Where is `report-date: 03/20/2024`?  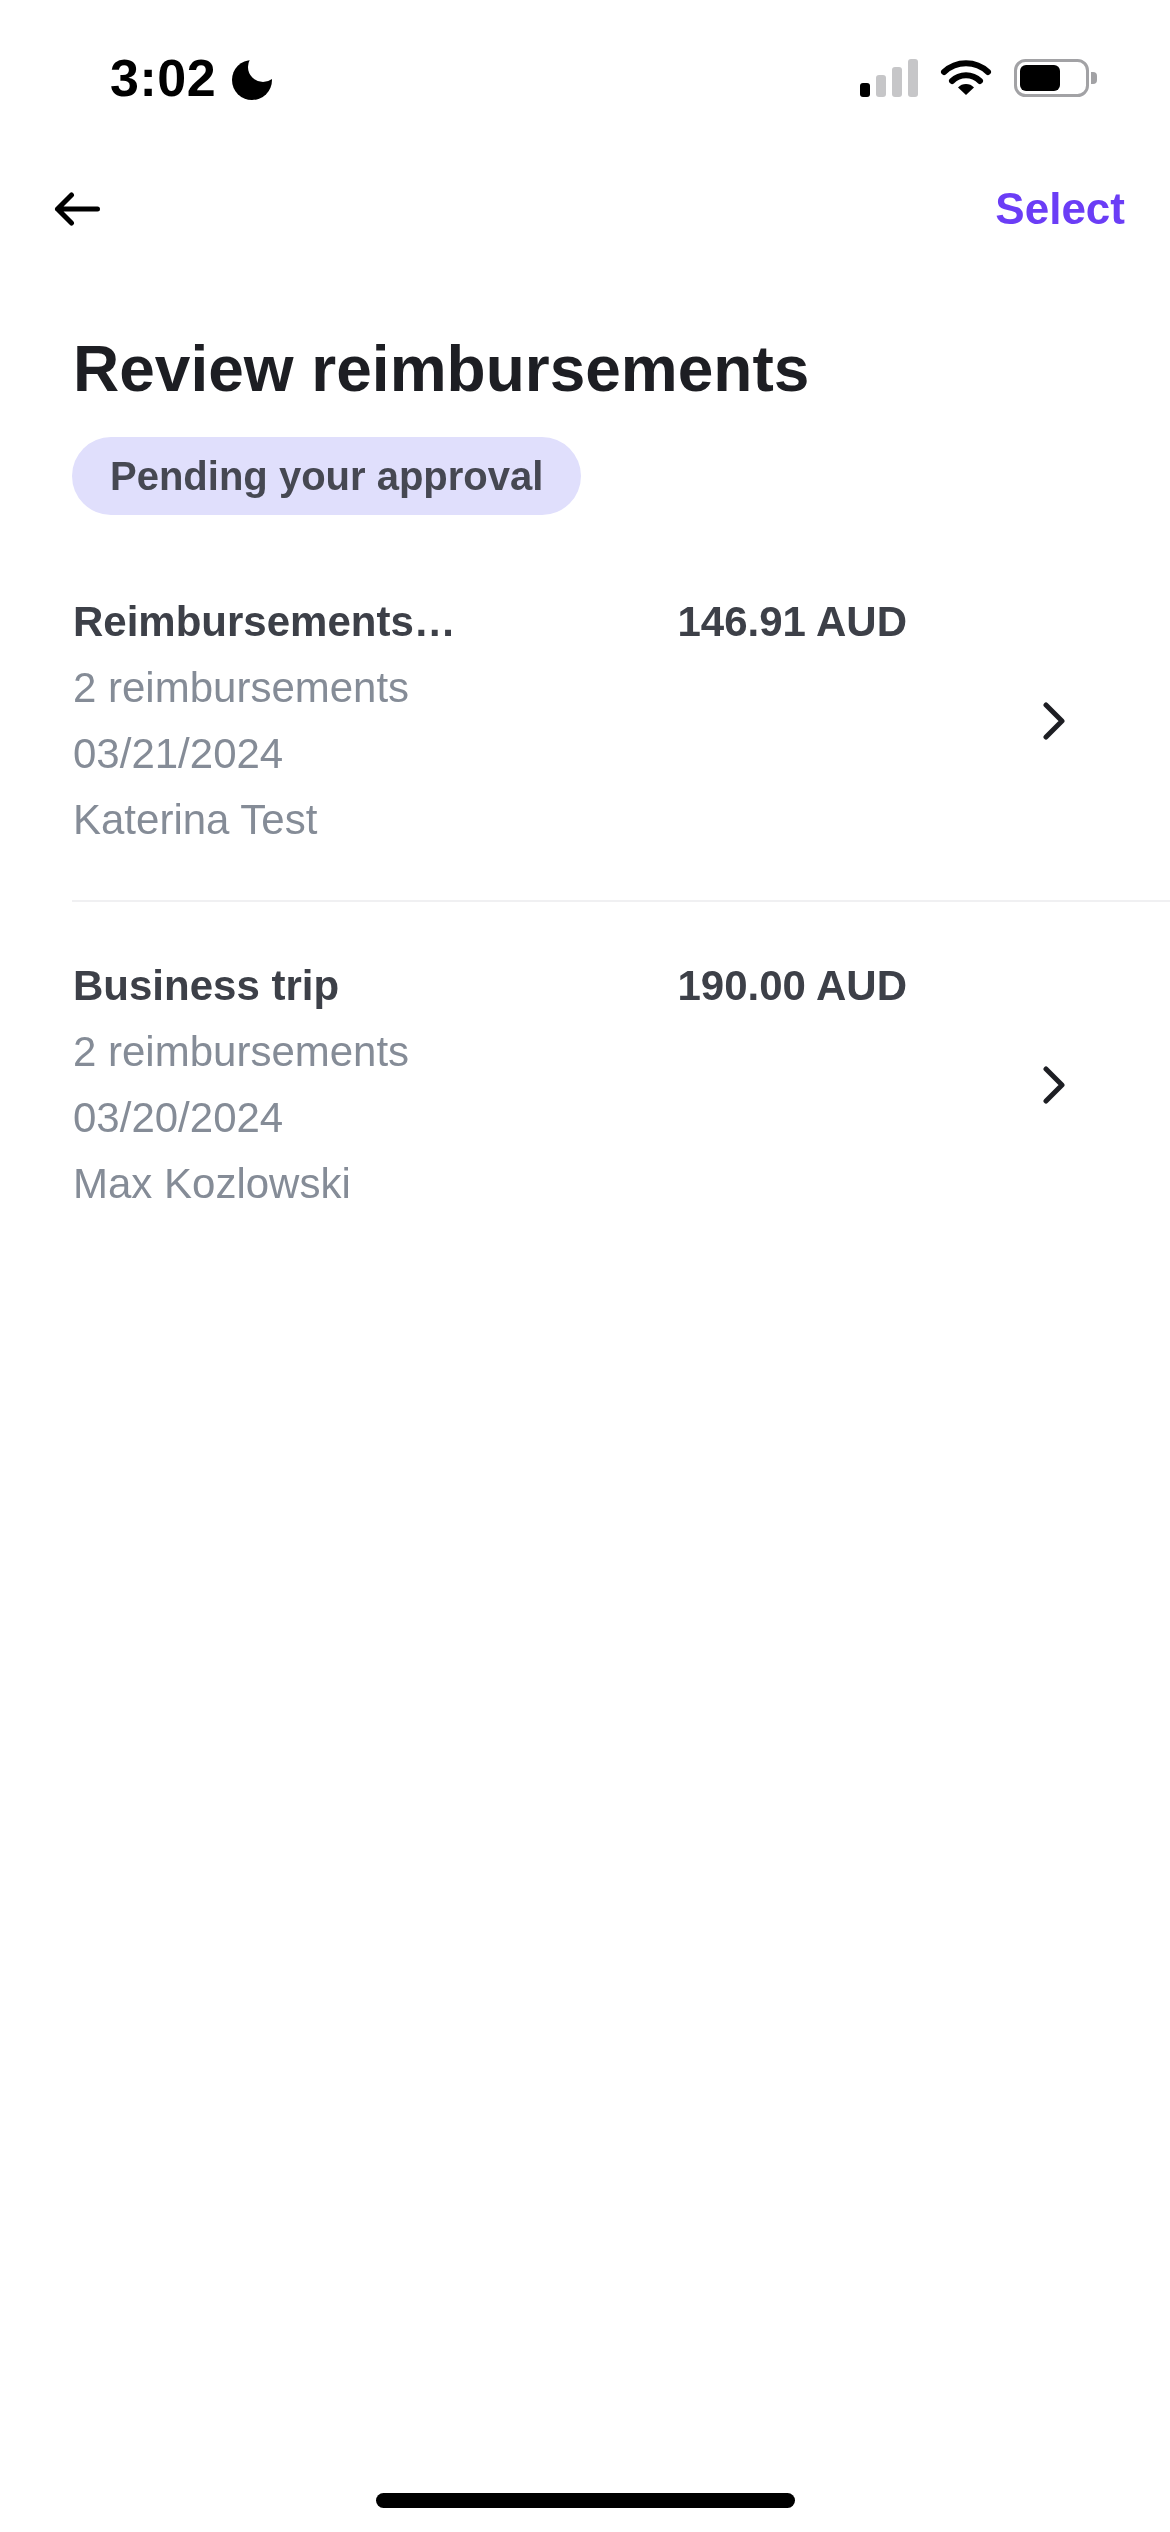
report-date: 03/20/2024 is located at coordinates (179, 1118).